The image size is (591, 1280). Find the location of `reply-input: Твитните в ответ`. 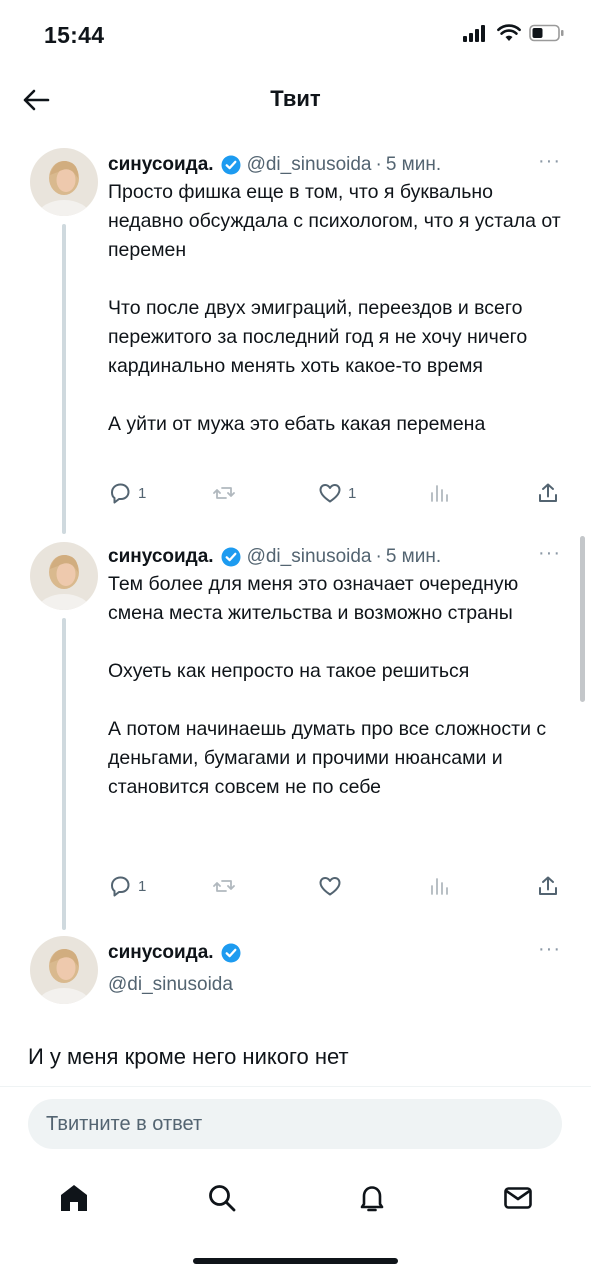

reply-input: Твитните в ответ is located at coordinates (295, 1124).